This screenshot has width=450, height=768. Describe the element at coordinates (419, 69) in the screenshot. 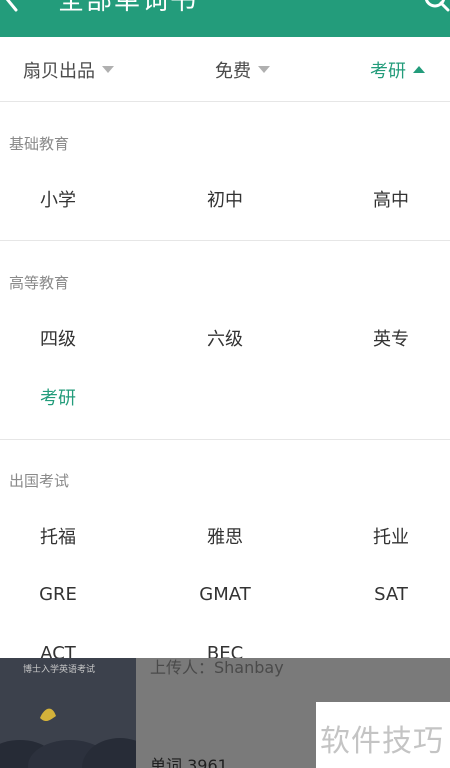

I see `caret-up-icon` at that location.